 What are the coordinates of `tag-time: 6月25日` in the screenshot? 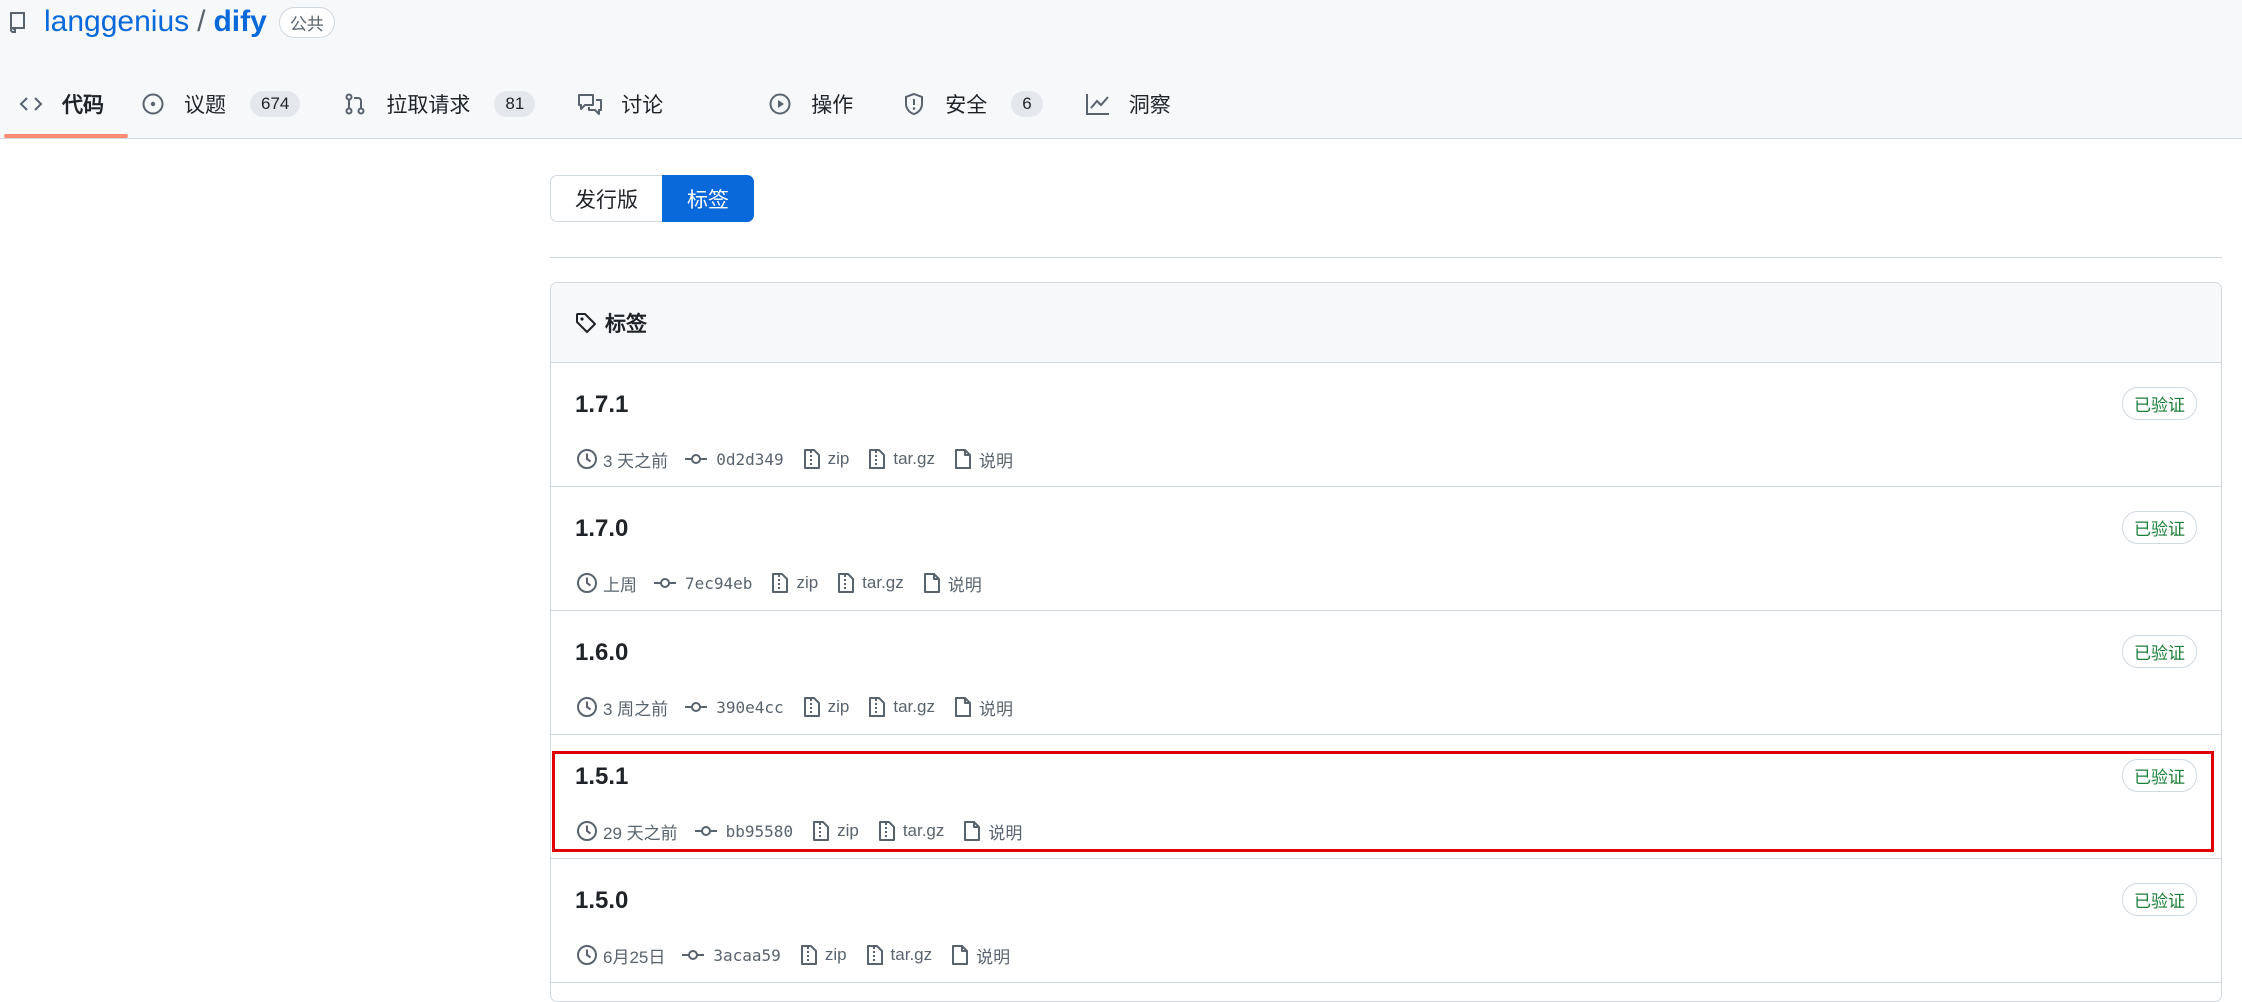 It's located at (634, 957).